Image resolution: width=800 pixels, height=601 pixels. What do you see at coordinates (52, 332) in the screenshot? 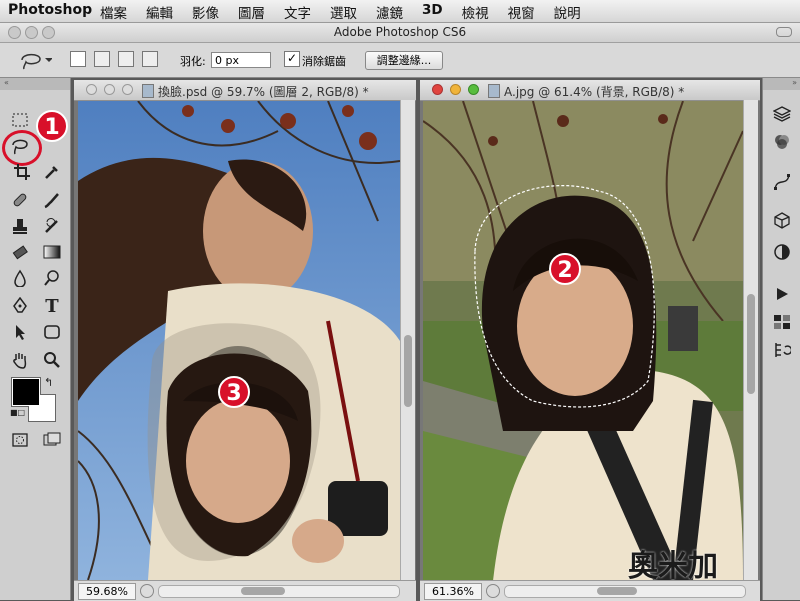
I see `rectangle-tool-icon` at bounding box center [52, 332].